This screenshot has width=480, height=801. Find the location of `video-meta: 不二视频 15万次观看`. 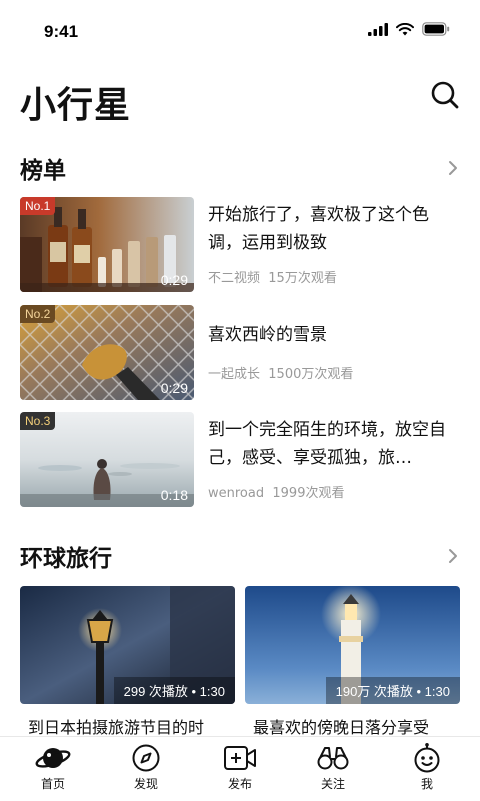

video-meta: 不二视频 15万次观看 is located at coordinates (272, 276).